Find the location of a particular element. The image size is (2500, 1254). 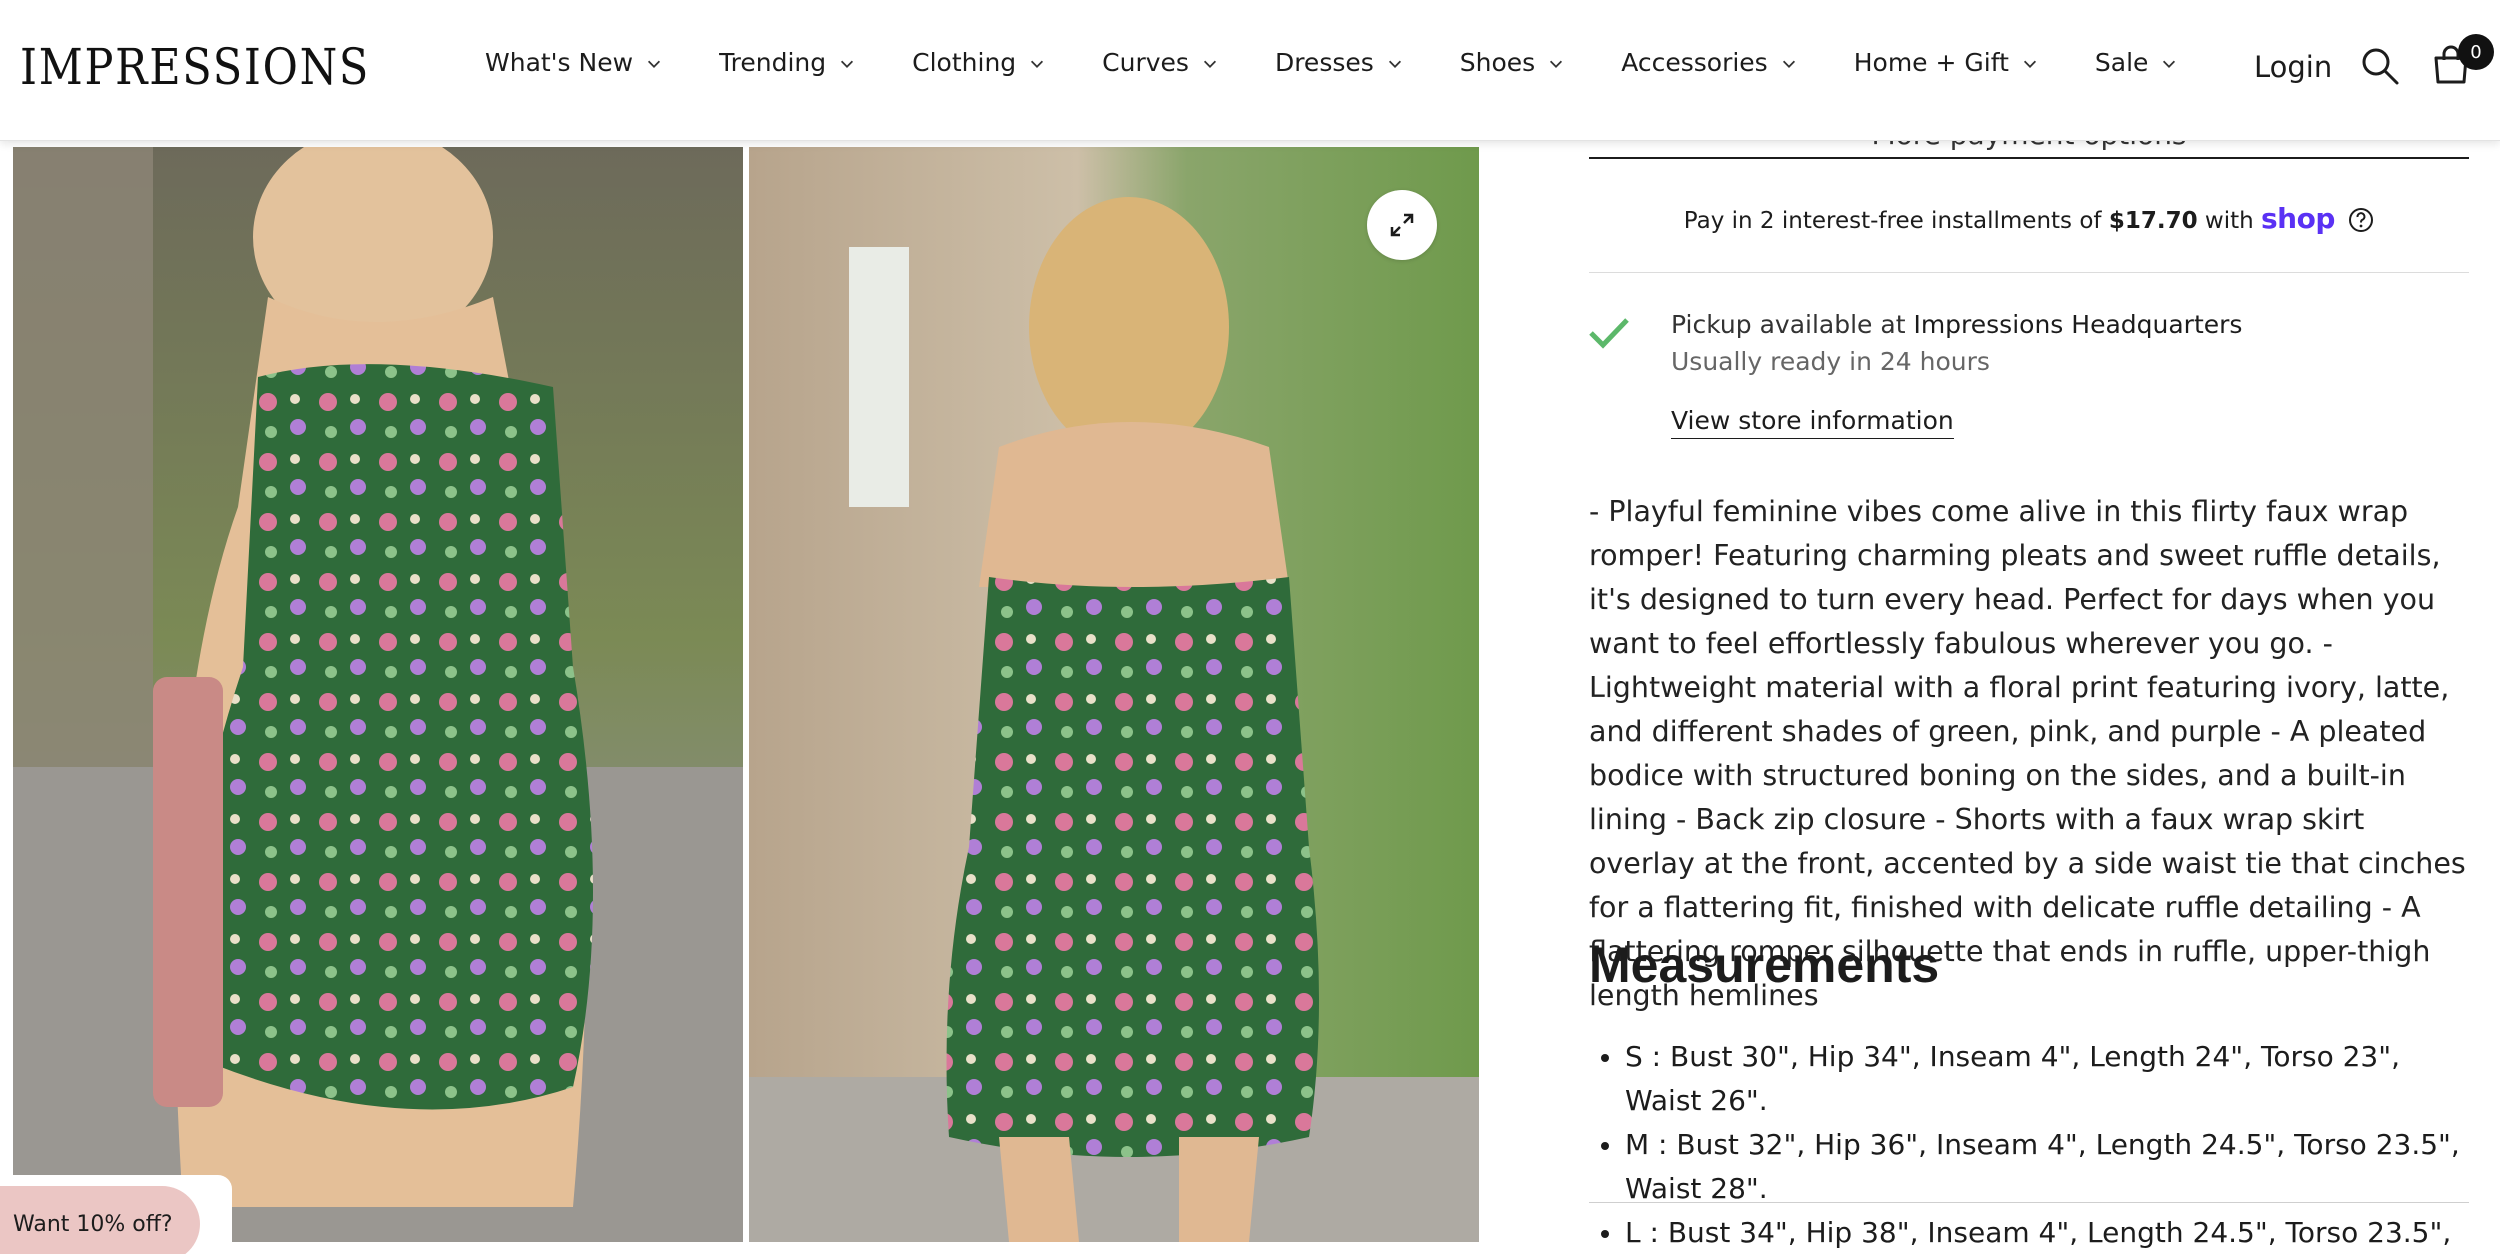

nav-item-shoes: Shoes is located at coordinates (1512, 62).